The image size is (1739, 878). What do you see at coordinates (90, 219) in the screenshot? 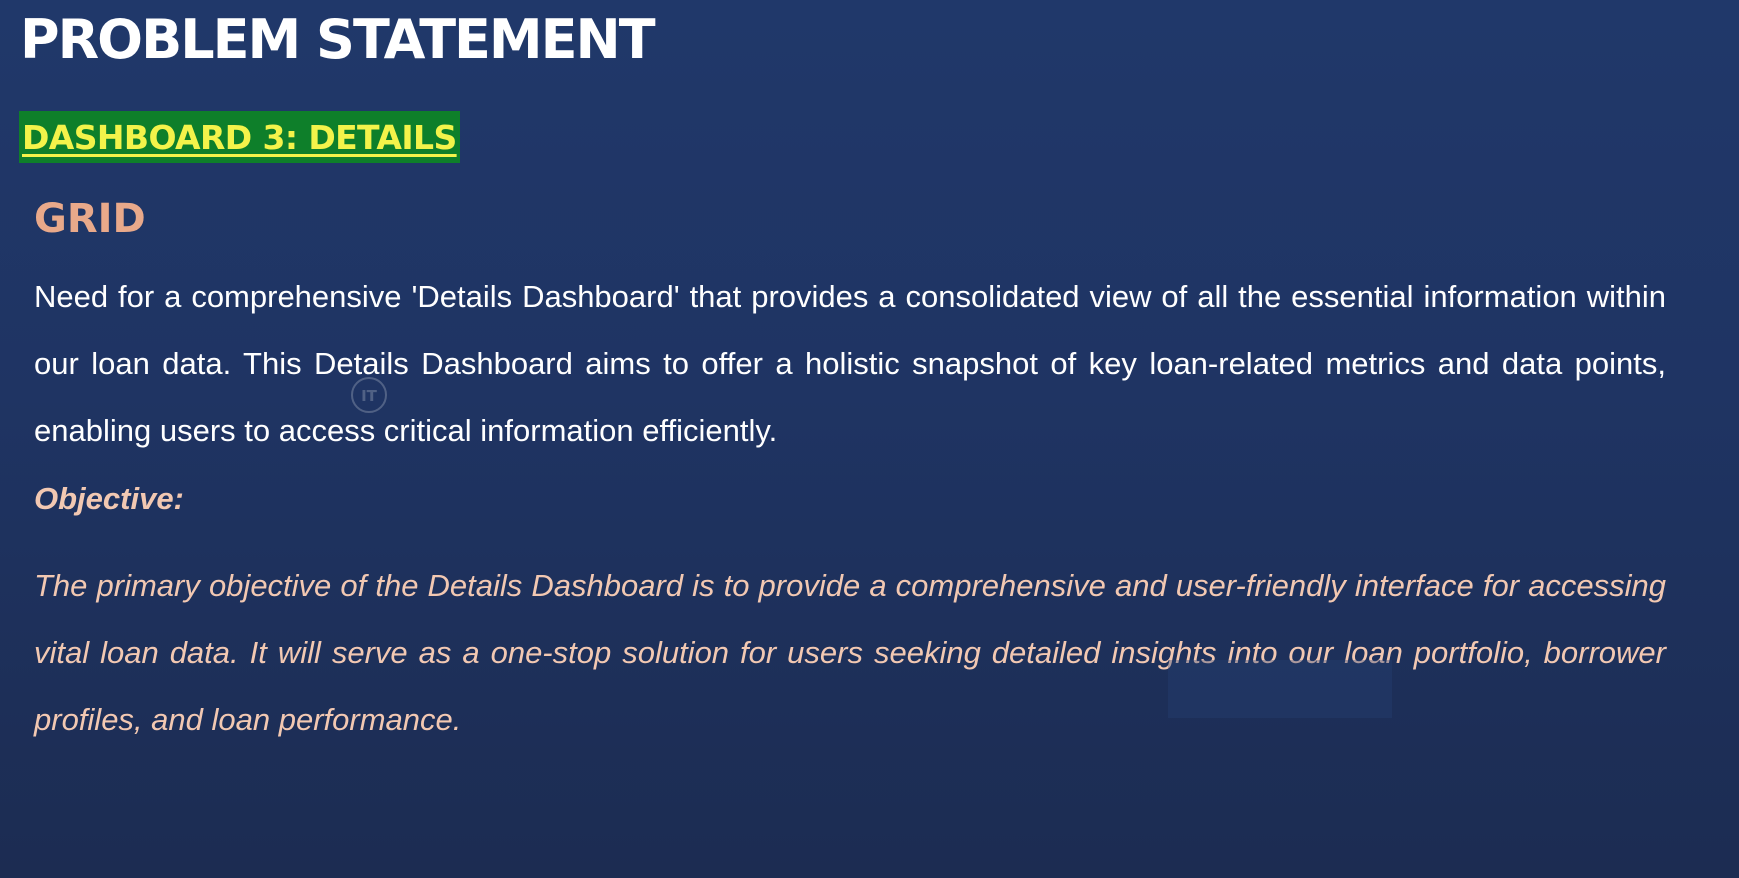
I see `section-heading: GRID` at bounding box center [90, 219].